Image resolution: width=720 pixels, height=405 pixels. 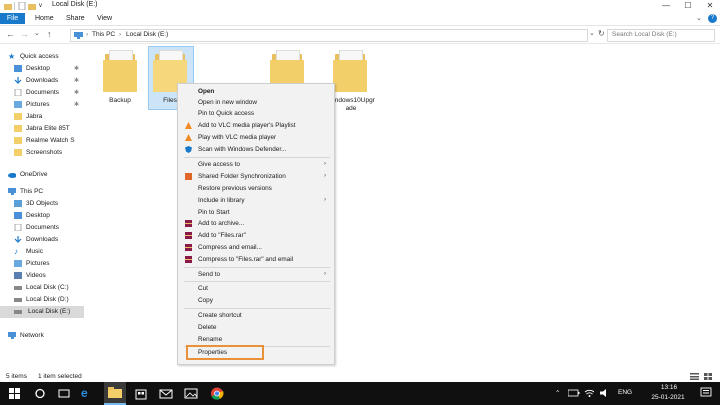 What do you see at coordinates (256, 315) in the screenshot?
I see `menu-item-create-shortcut: Create shortcut` at bounding box center [256, 315].